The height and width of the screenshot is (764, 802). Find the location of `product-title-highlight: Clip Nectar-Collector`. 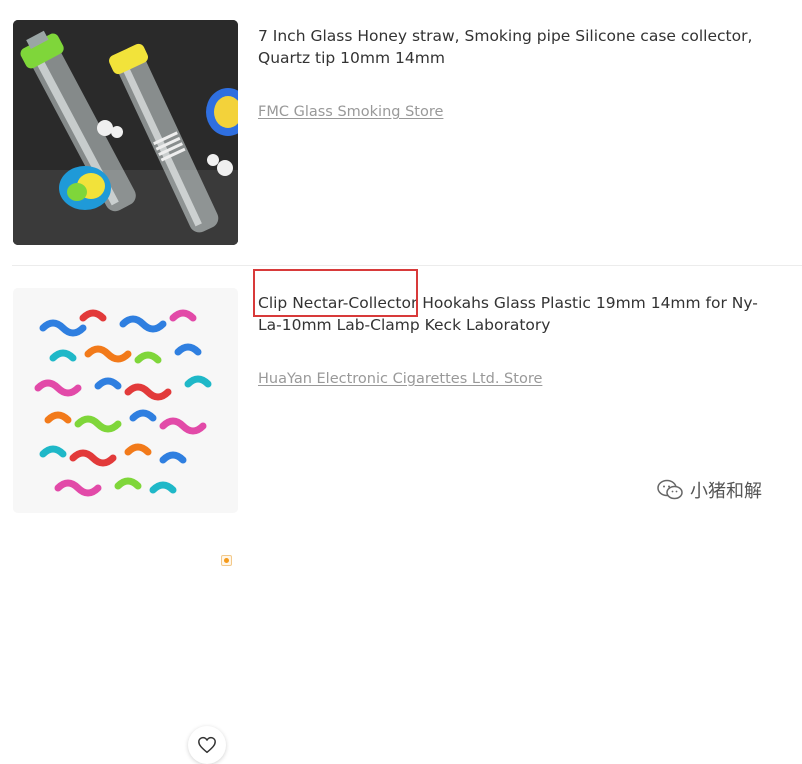

product-title-highlight: Clip Nectar-Collector is located at coordinates (338, 303).